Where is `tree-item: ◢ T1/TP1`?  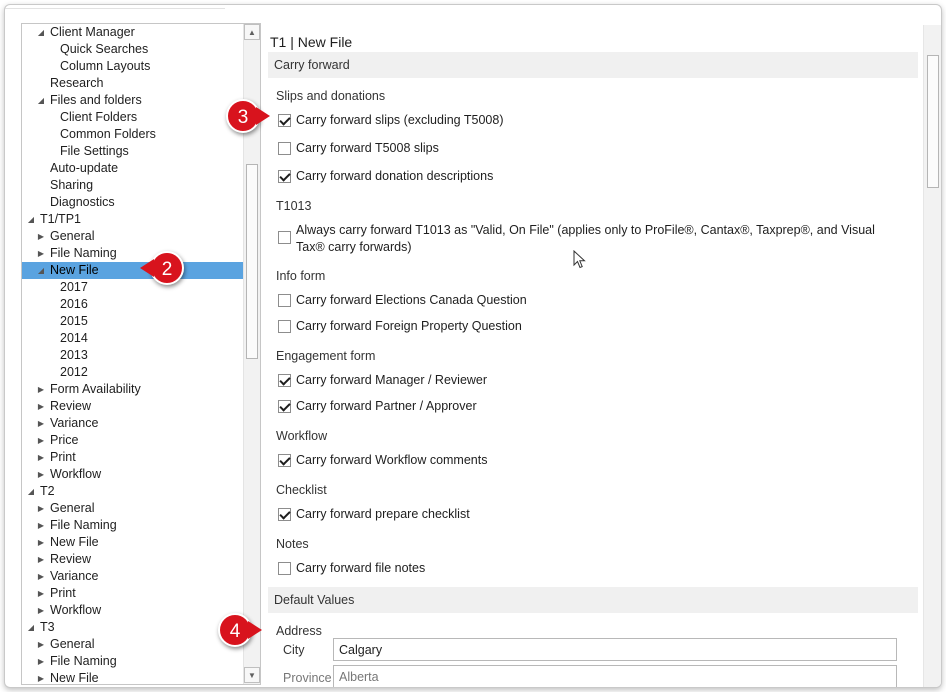 tree-item: ◢ T1/TP1 is located at coordinates (133, 219).